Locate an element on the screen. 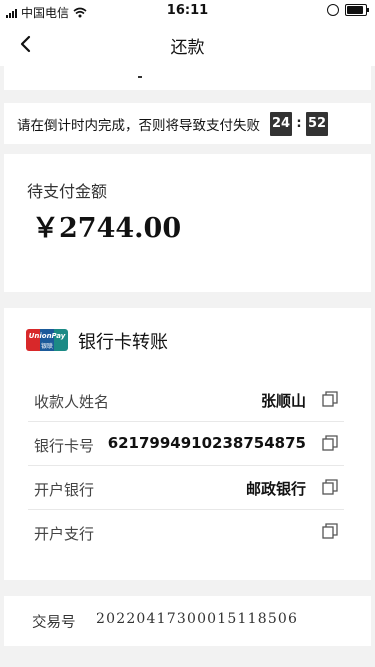  countdown-message: 请在倒计时内完成，否则将导致支付失败 is located at coordinates (138, 125).